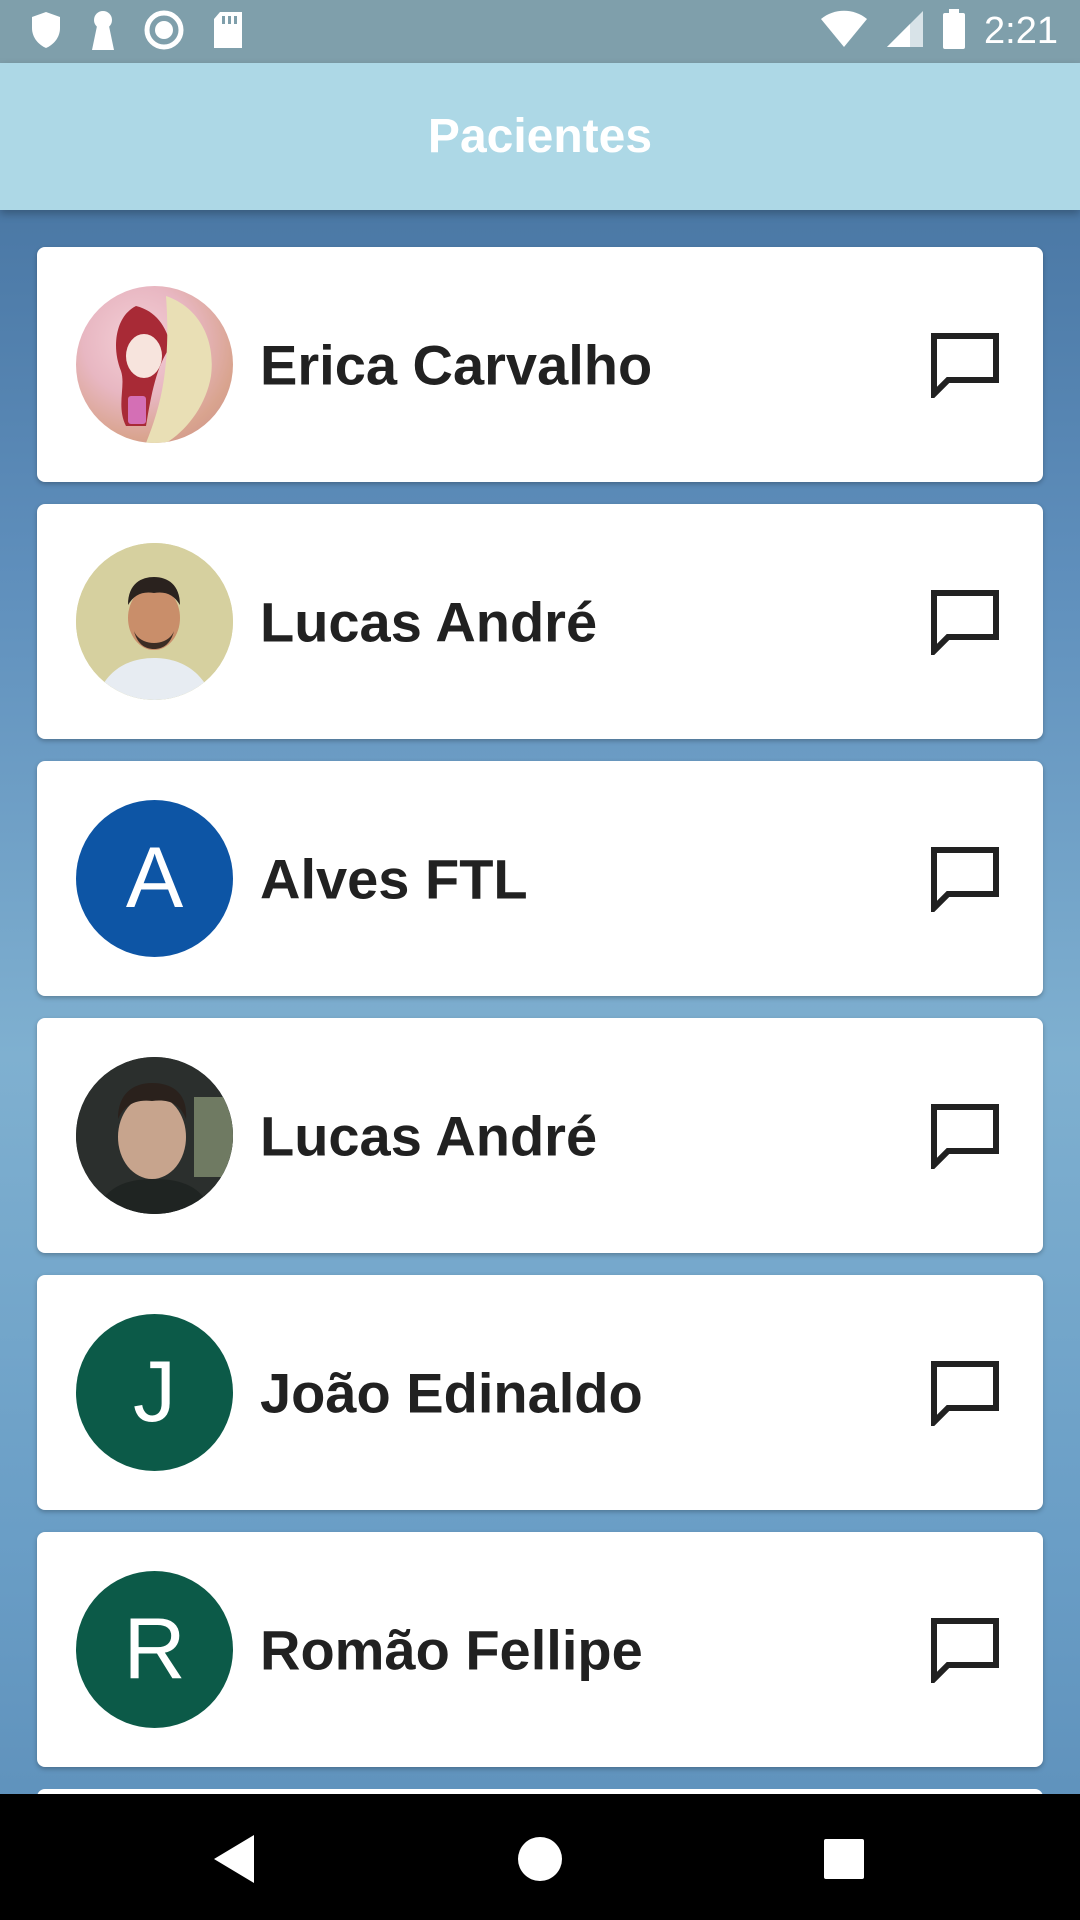 The height and width of the screenshot is (1920, 1080). Describe the element at coordinates (451, 1392) in the screenshot. I see `patient-name: João Edinaldo` at that location.